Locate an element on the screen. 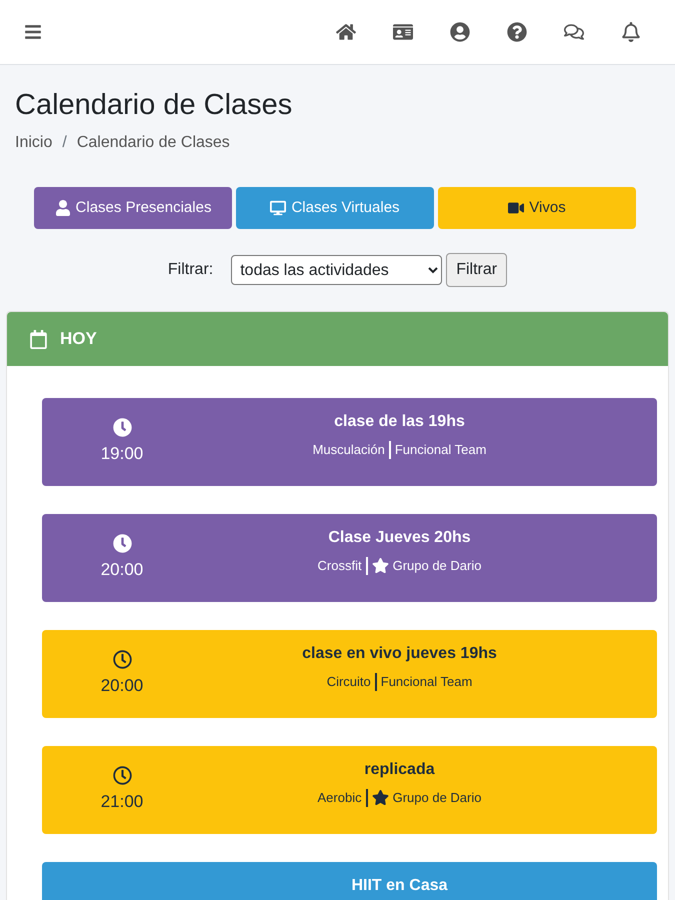 The height and width of the screenshot is (900, 675). class-card: 20:00 clase en vivo jueves 19hs Circuito Funcional Team is located at coordinates (349, 674).